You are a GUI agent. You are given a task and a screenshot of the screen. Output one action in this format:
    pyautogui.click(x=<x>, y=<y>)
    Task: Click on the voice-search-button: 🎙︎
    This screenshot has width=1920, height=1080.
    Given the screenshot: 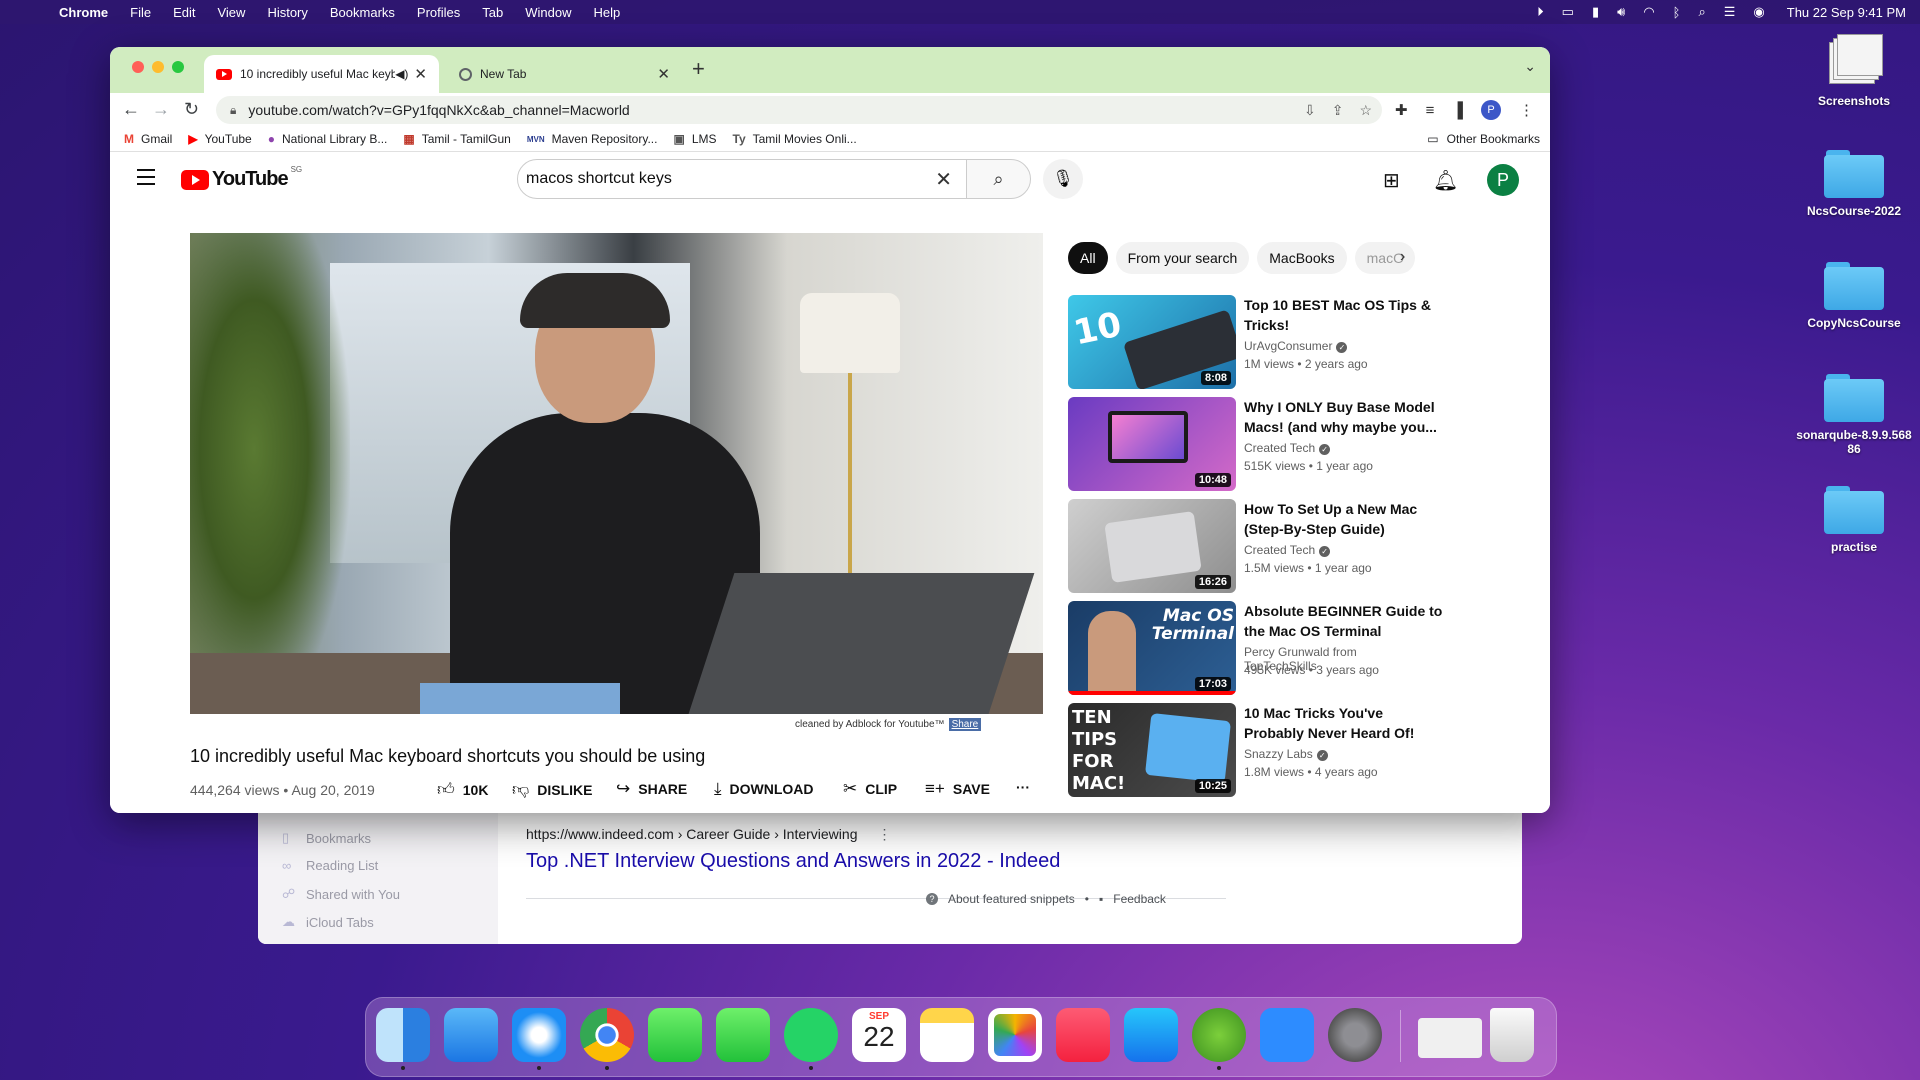 What is the action you would take?
    pyautogui.click(x=1063, y=179)
    